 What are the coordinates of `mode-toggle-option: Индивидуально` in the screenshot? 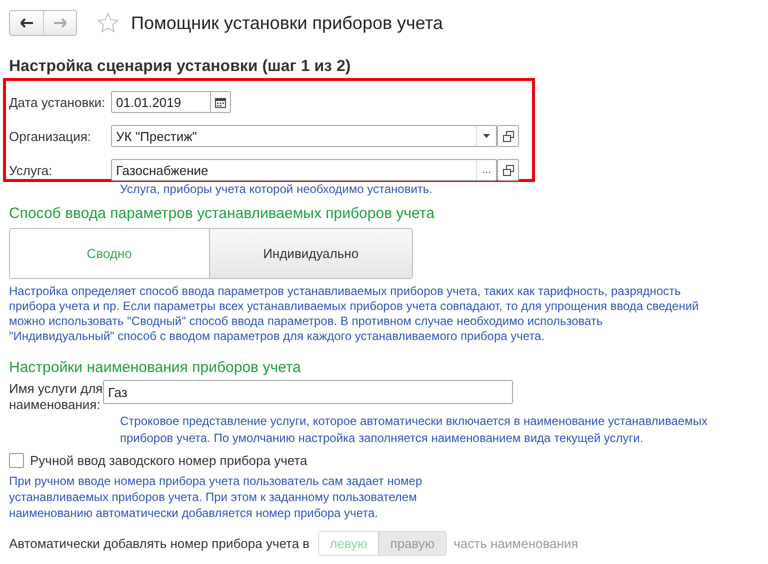 It's located at (310, 253).